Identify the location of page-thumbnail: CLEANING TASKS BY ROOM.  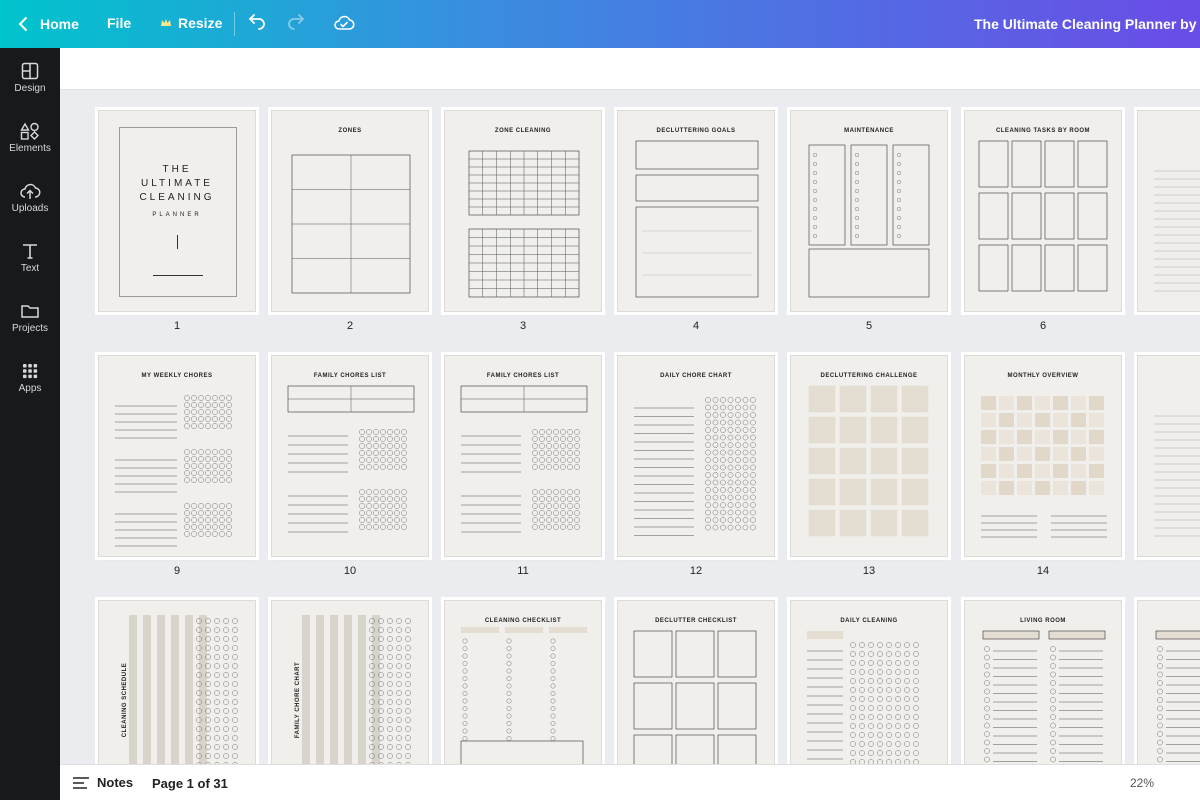
(1043, 211).